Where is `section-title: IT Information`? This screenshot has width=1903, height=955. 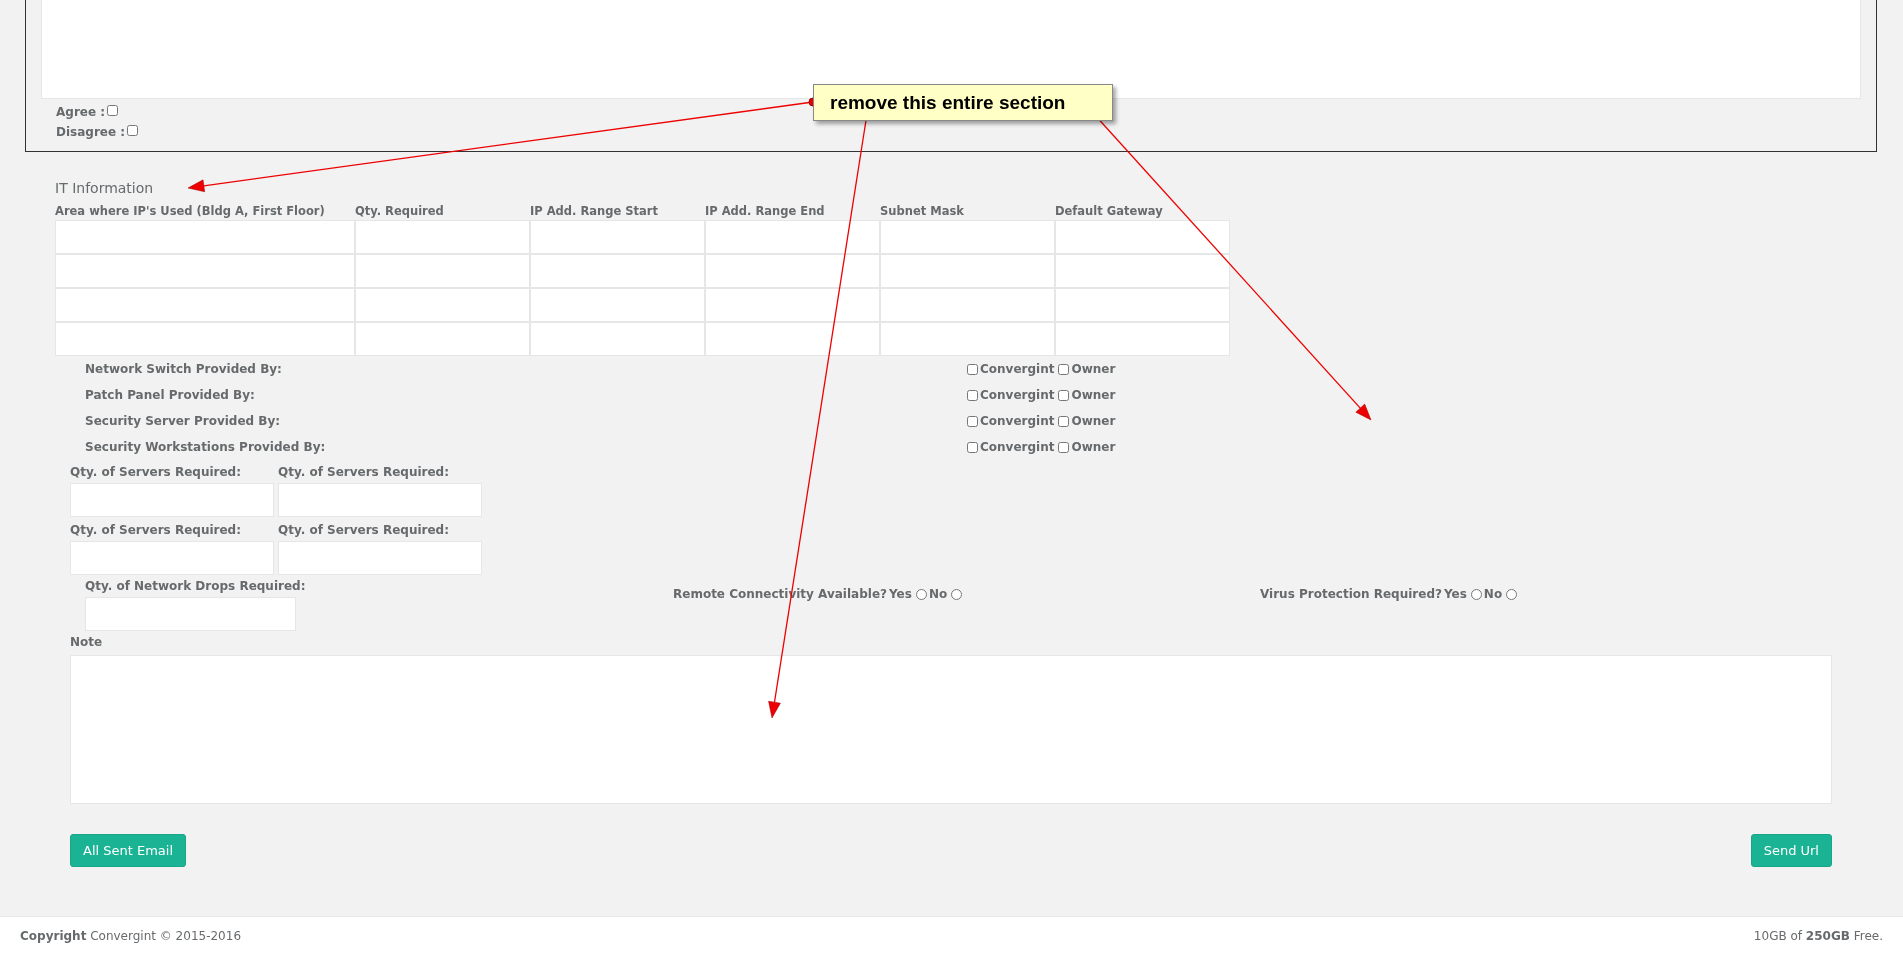
section-title: IT Information is located at coordinates (105, 188).